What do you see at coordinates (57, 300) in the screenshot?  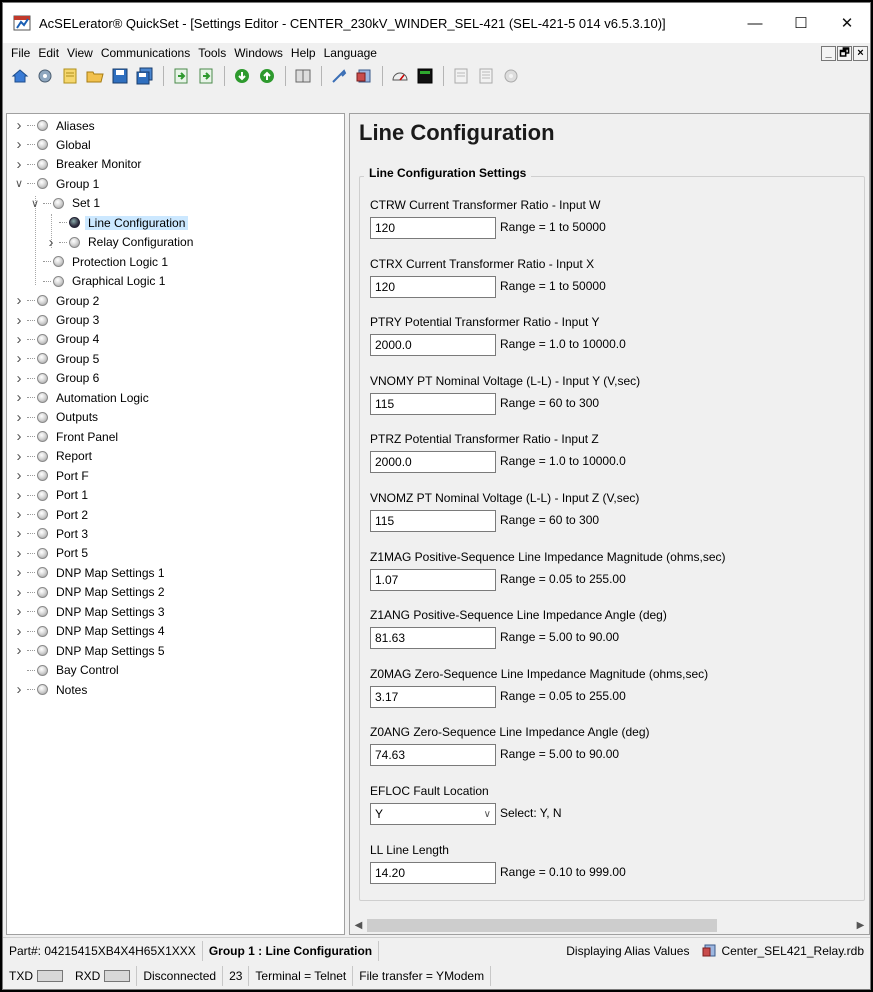 I see `tree-item: › Group 2` at bounding box center [57, 300].